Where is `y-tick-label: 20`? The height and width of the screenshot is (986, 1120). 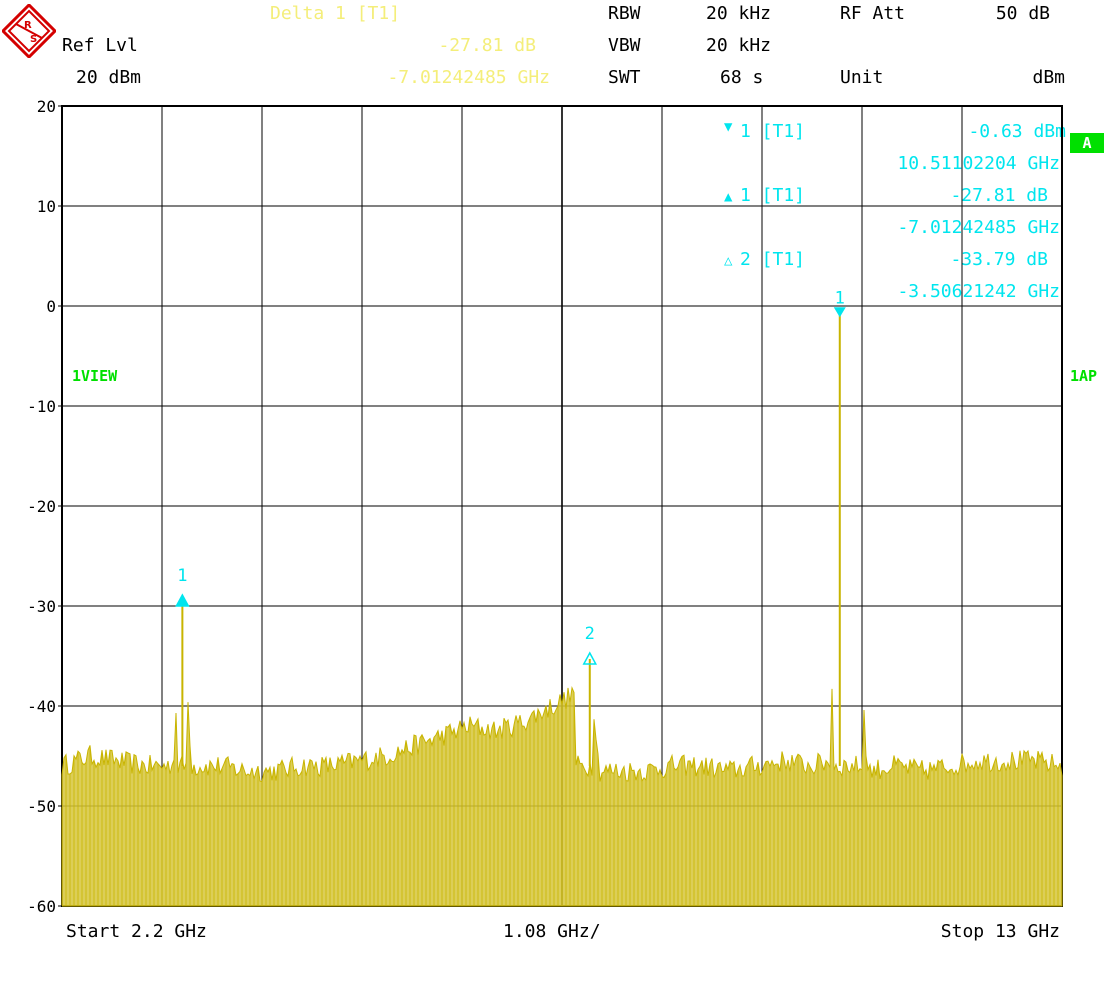 y-tick-label: 20 is located at coordinates (46, 106).